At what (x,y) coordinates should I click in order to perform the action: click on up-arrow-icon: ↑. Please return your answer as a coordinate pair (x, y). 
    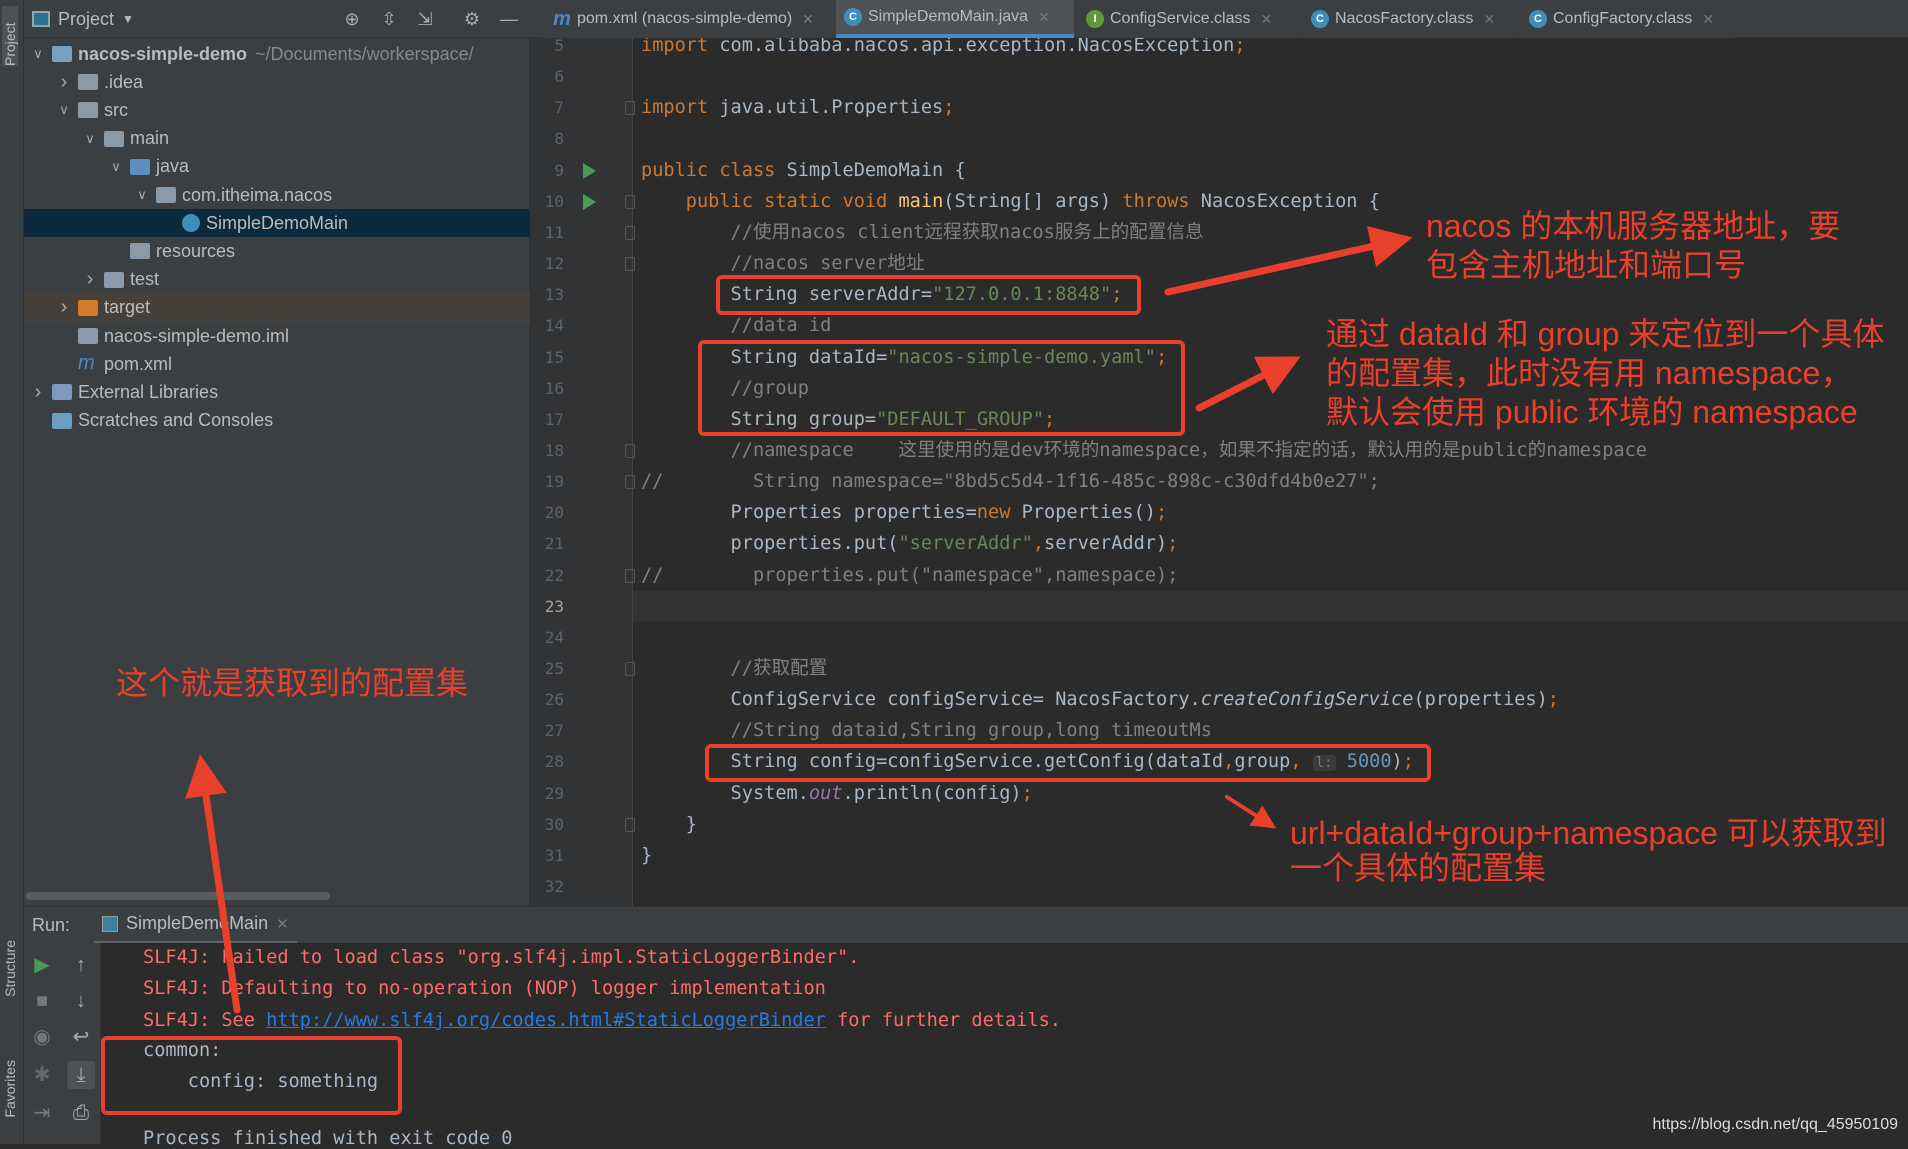
    Looking at the image, I should click on (81, 965).